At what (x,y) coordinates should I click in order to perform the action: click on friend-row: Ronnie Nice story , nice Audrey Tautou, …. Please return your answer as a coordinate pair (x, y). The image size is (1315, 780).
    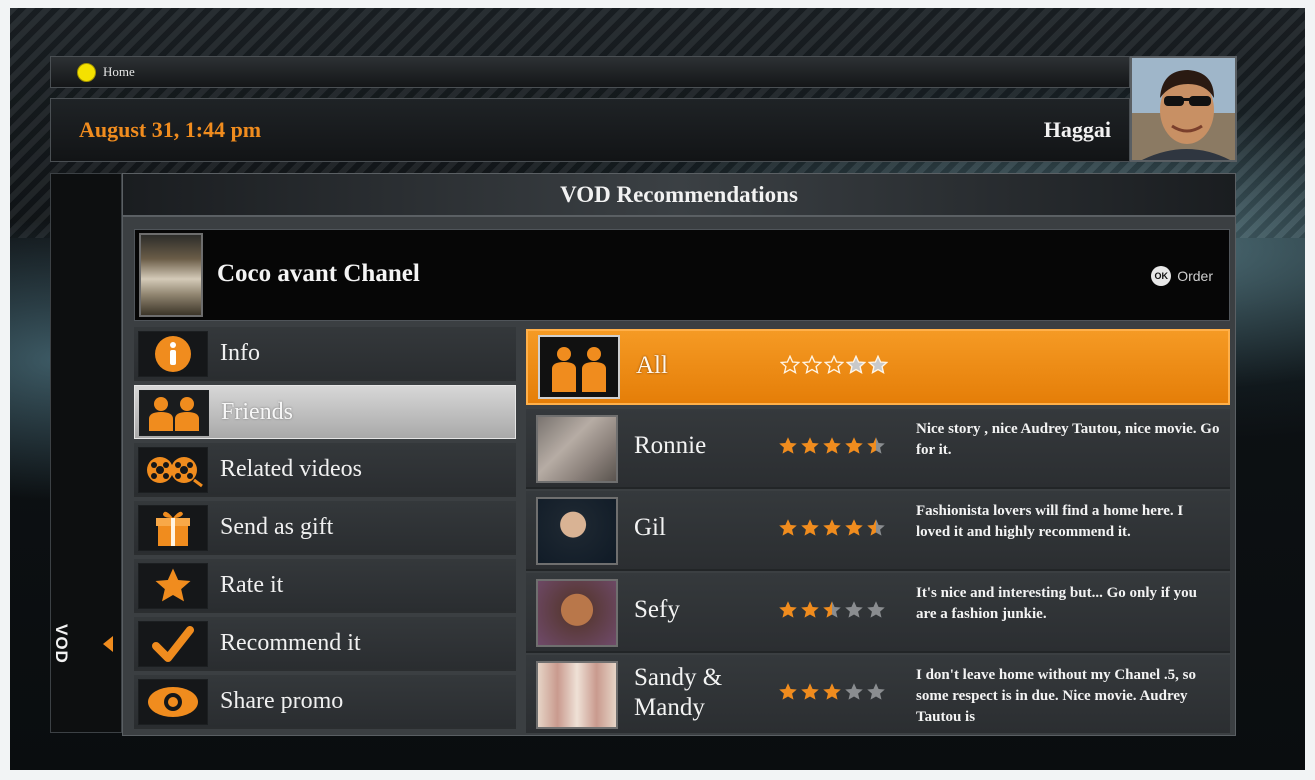
    Looking at the image, I should click on (878, 449).